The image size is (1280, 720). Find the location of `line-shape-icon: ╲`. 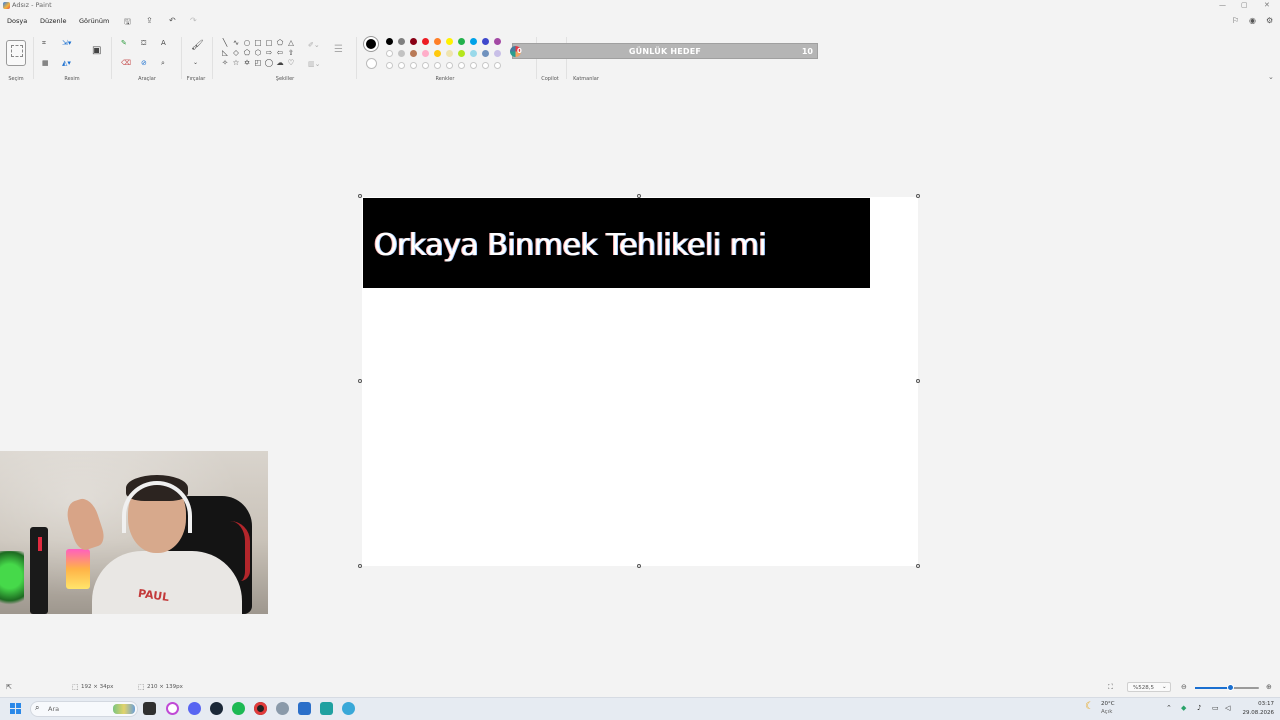

line-shape-icon: ╲ is located at coordinates (225, 42).